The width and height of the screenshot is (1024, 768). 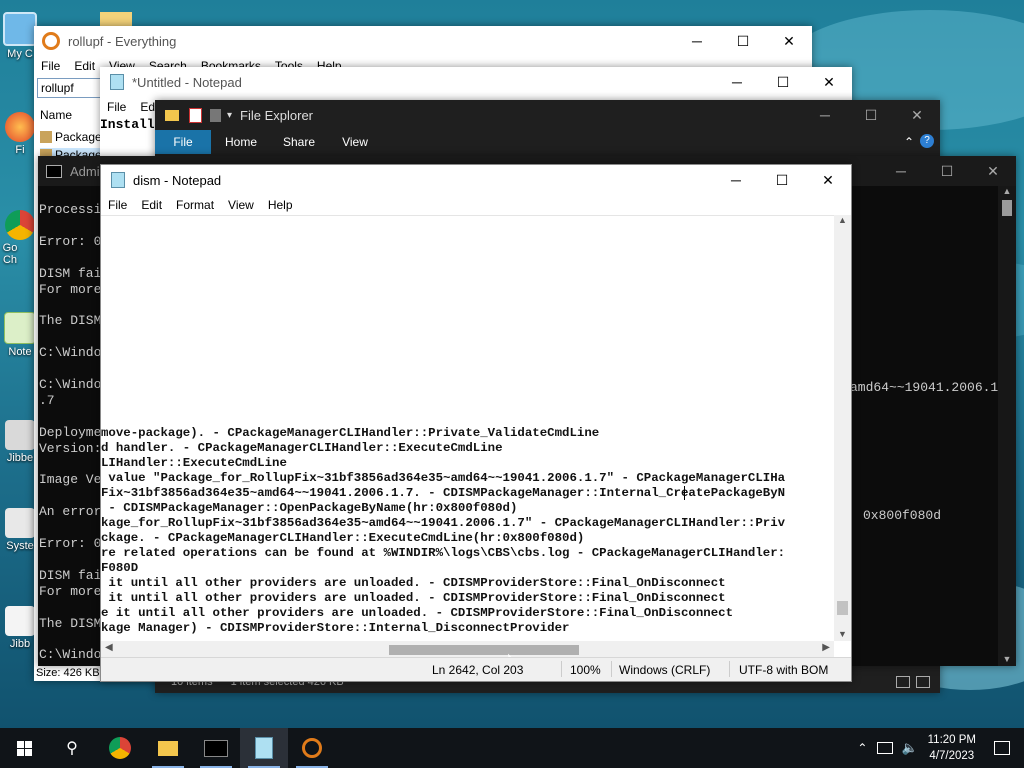 What do you see at coordinates (120, 568) in the screenshot?
I see `log-line: F080D` at bounding box center [120, 568].